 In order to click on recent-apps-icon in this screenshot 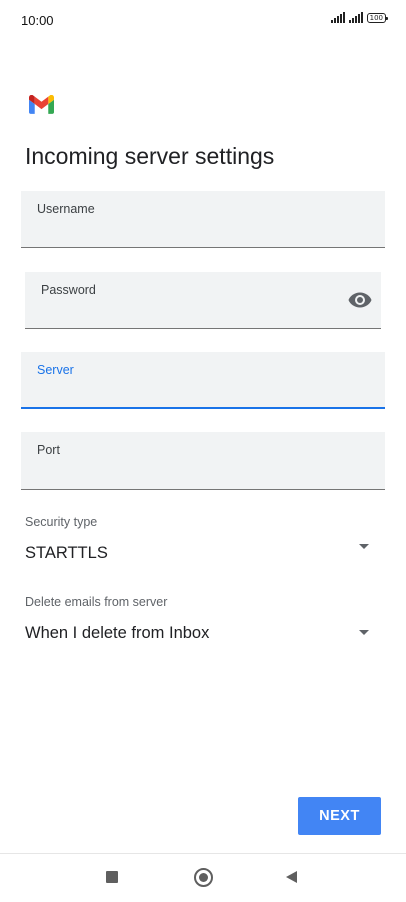, I will do `click(112, 877)`.